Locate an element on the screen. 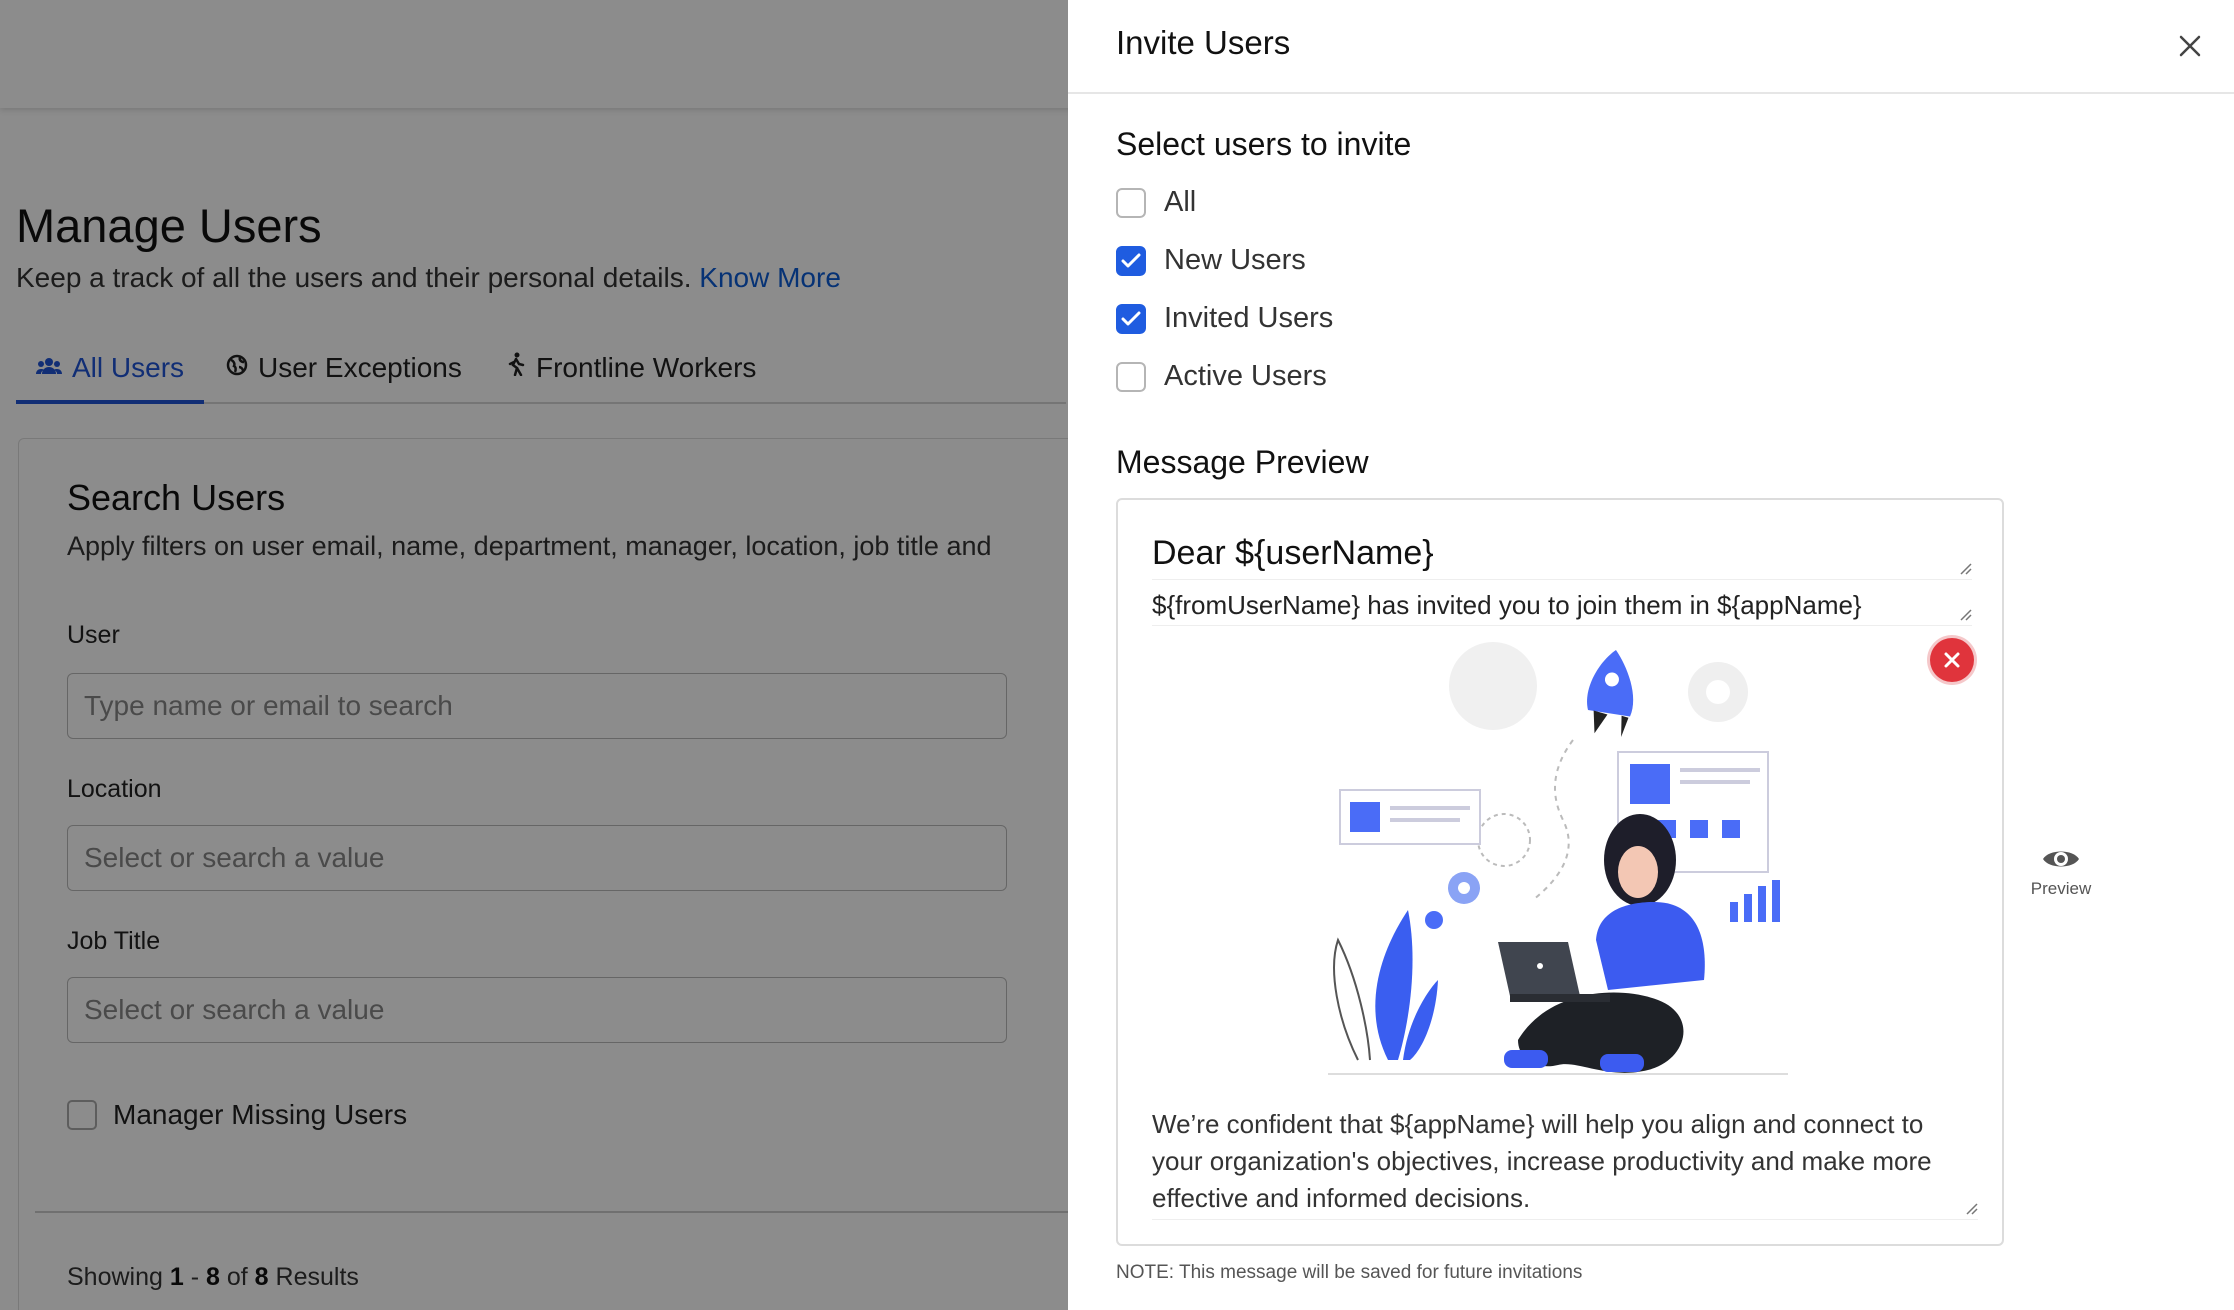  greeting-textarea: Dear ${userName} is located at coordinates (1562, 557).